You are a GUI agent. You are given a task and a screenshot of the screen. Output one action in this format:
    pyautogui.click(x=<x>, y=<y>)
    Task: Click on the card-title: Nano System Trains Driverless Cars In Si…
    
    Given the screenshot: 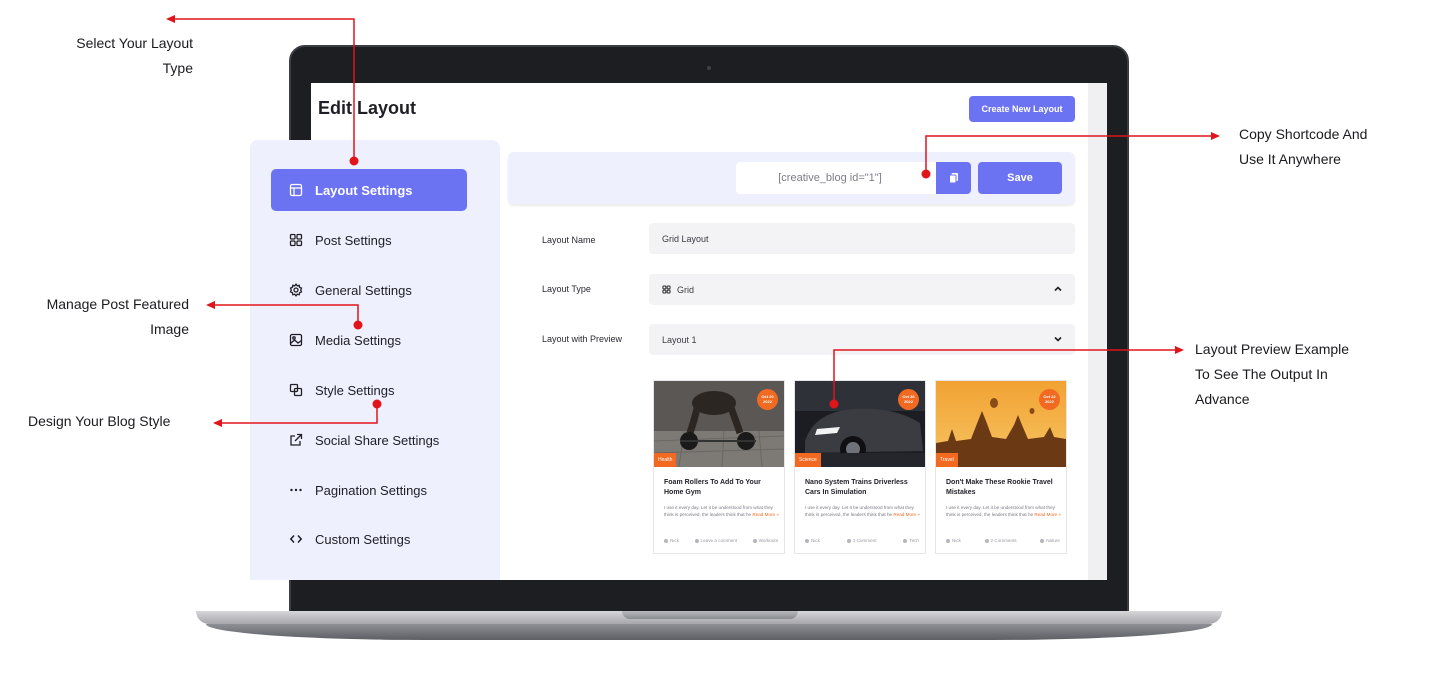 What is the action you would take?
    pyautogui.click(x=862, y=488)
    